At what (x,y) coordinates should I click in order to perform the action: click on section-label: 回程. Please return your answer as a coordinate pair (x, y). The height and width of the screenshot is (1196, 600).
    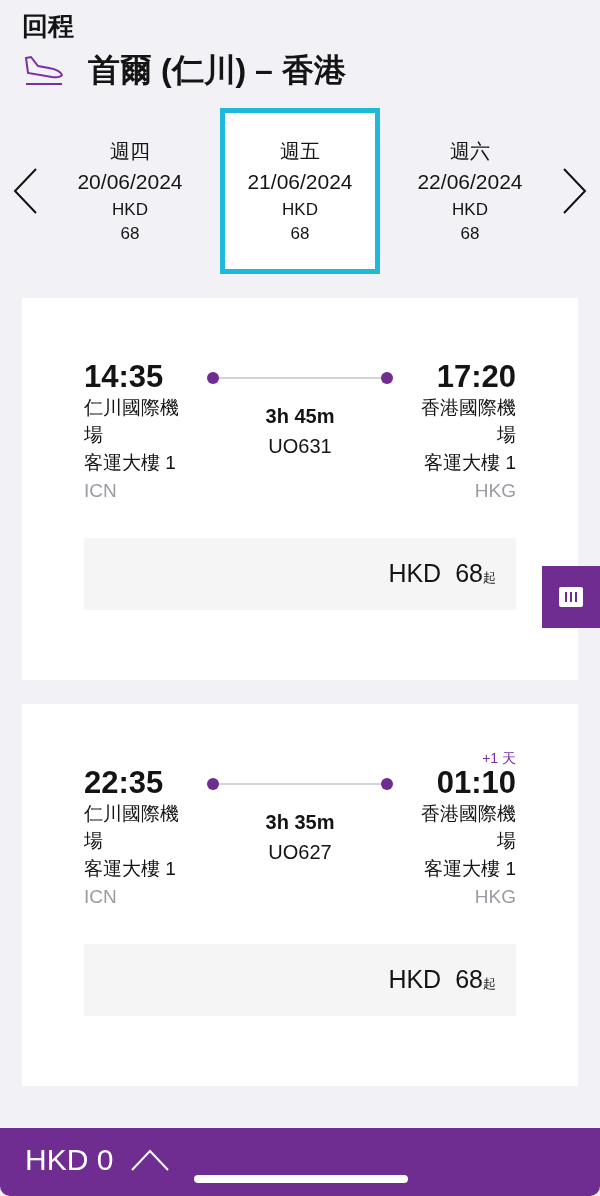
    Looking at the image, I should click on (48, 26).